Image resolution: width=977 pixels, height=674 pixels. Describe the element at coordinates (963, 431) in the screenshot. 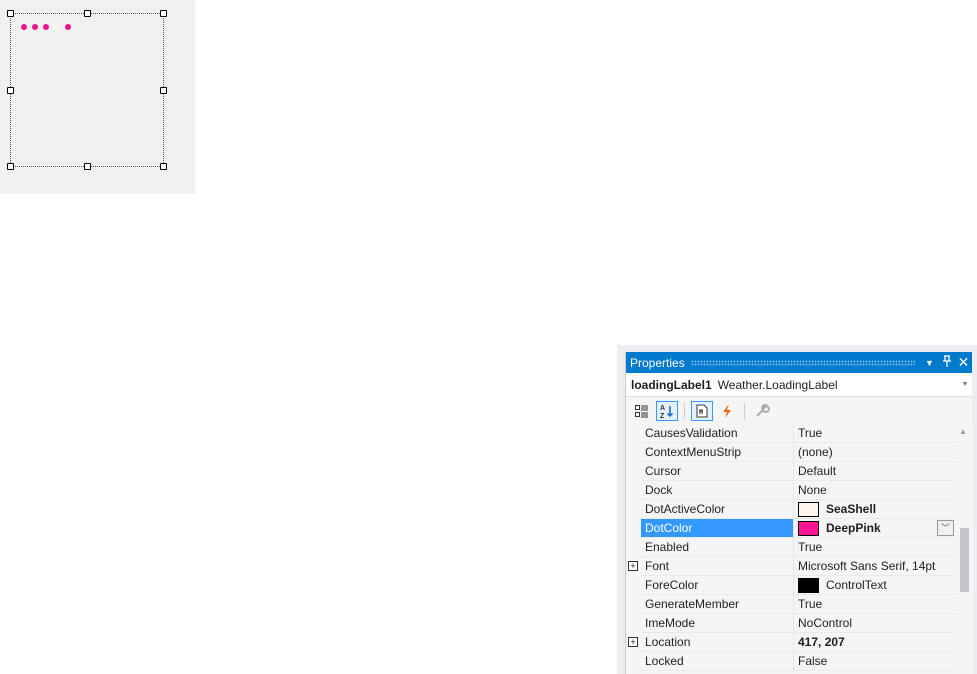

I see `scroll-up-icon: ▲` at that location.